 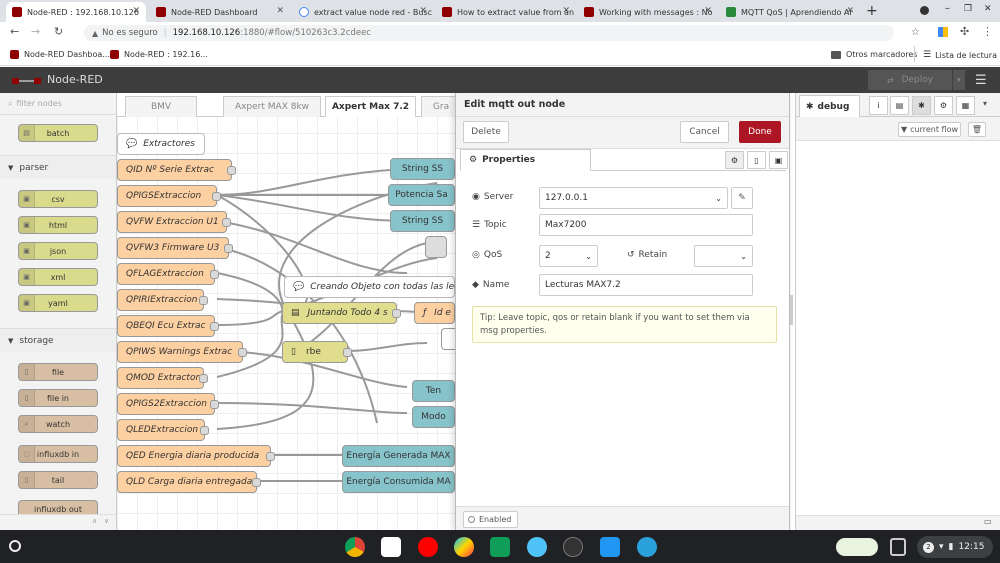 What do you see at coordinates (947, 8) in the screenshot?
I see `minimize-icon: –` at bounding box center [947, 8].